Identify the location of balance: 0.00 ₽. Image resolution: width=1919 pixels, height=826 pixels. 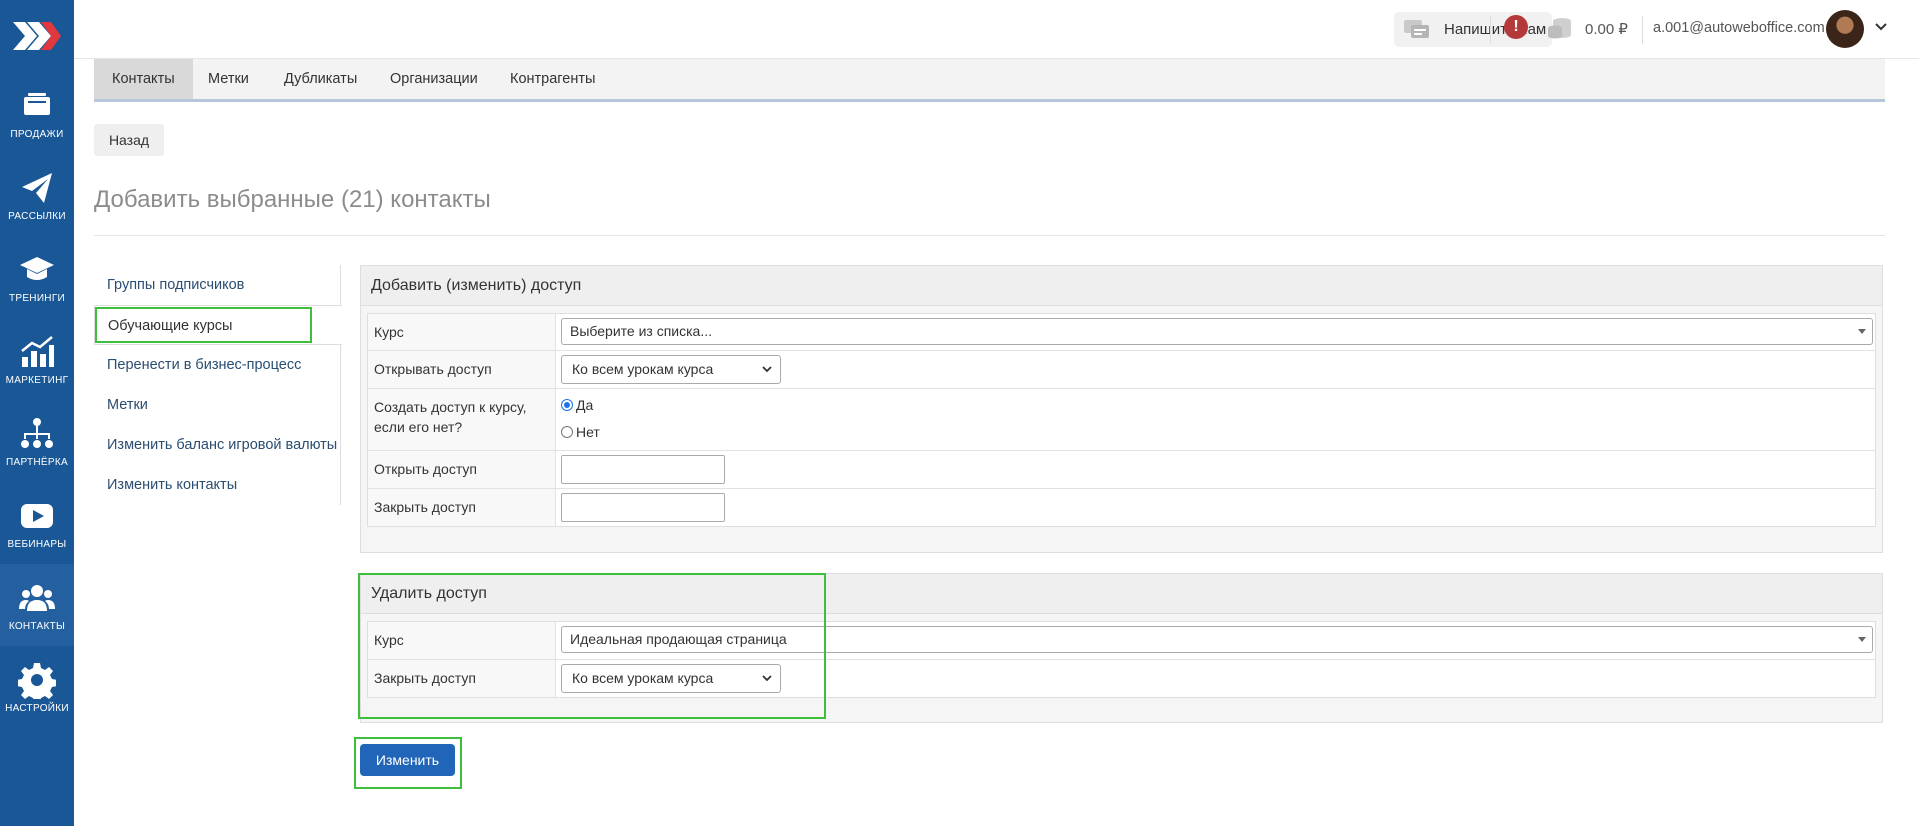
(1606, 29).